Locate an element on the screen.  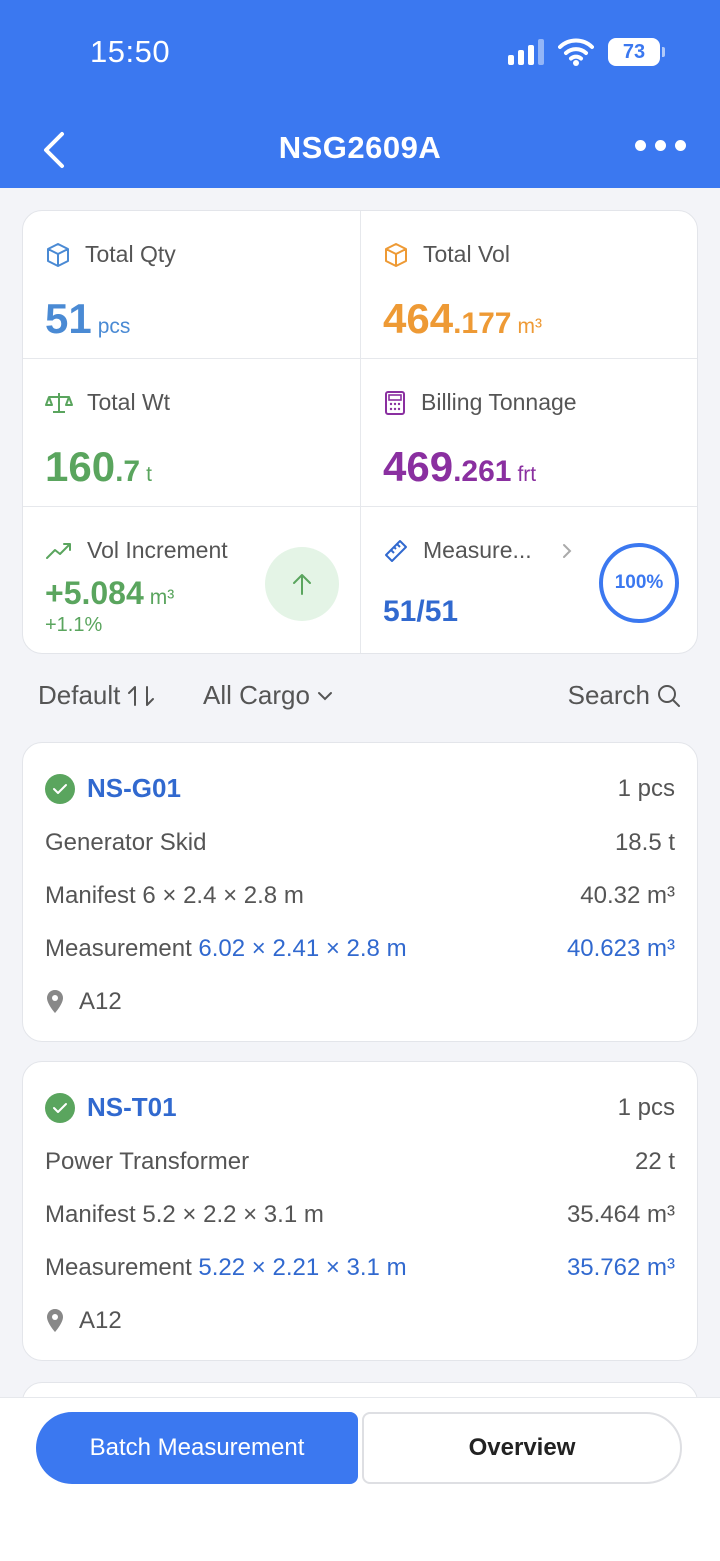
box-icon is located at coordinates (58, 254).